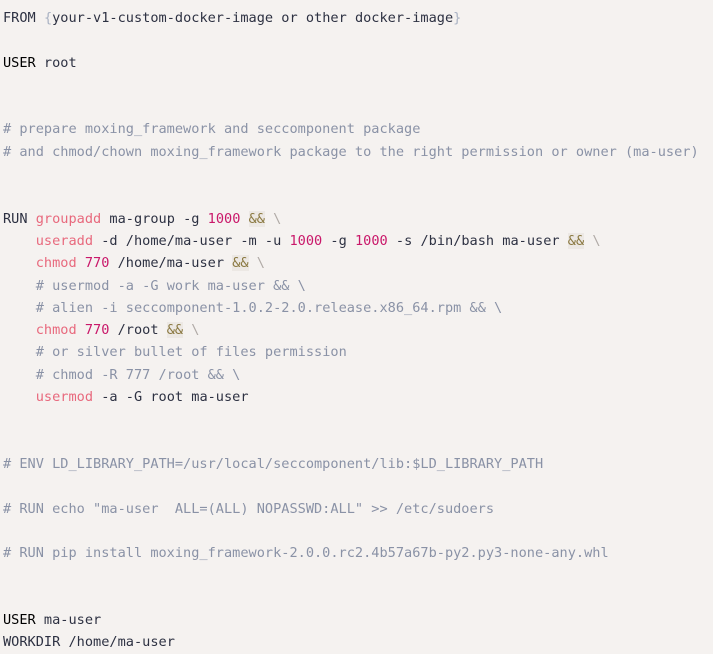 This screenshot has width=713, height=654. What do you see at coordinates (358, 263) in the screenshot?
I see `code-line: chmod 770 /home/ma-user && \` at bounding box center [358, 263].